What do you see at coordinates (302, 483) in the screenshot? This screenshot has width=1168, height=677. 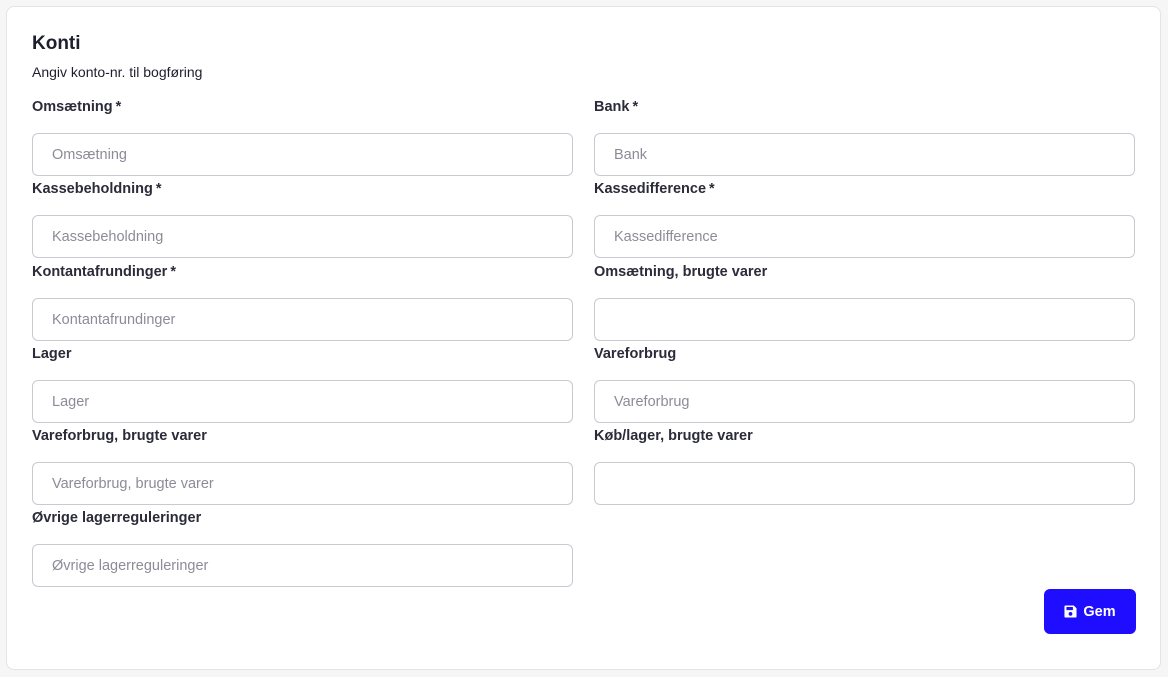 I see `vareforbrug-brugte-varer-input` at bounding box center [302, 483].